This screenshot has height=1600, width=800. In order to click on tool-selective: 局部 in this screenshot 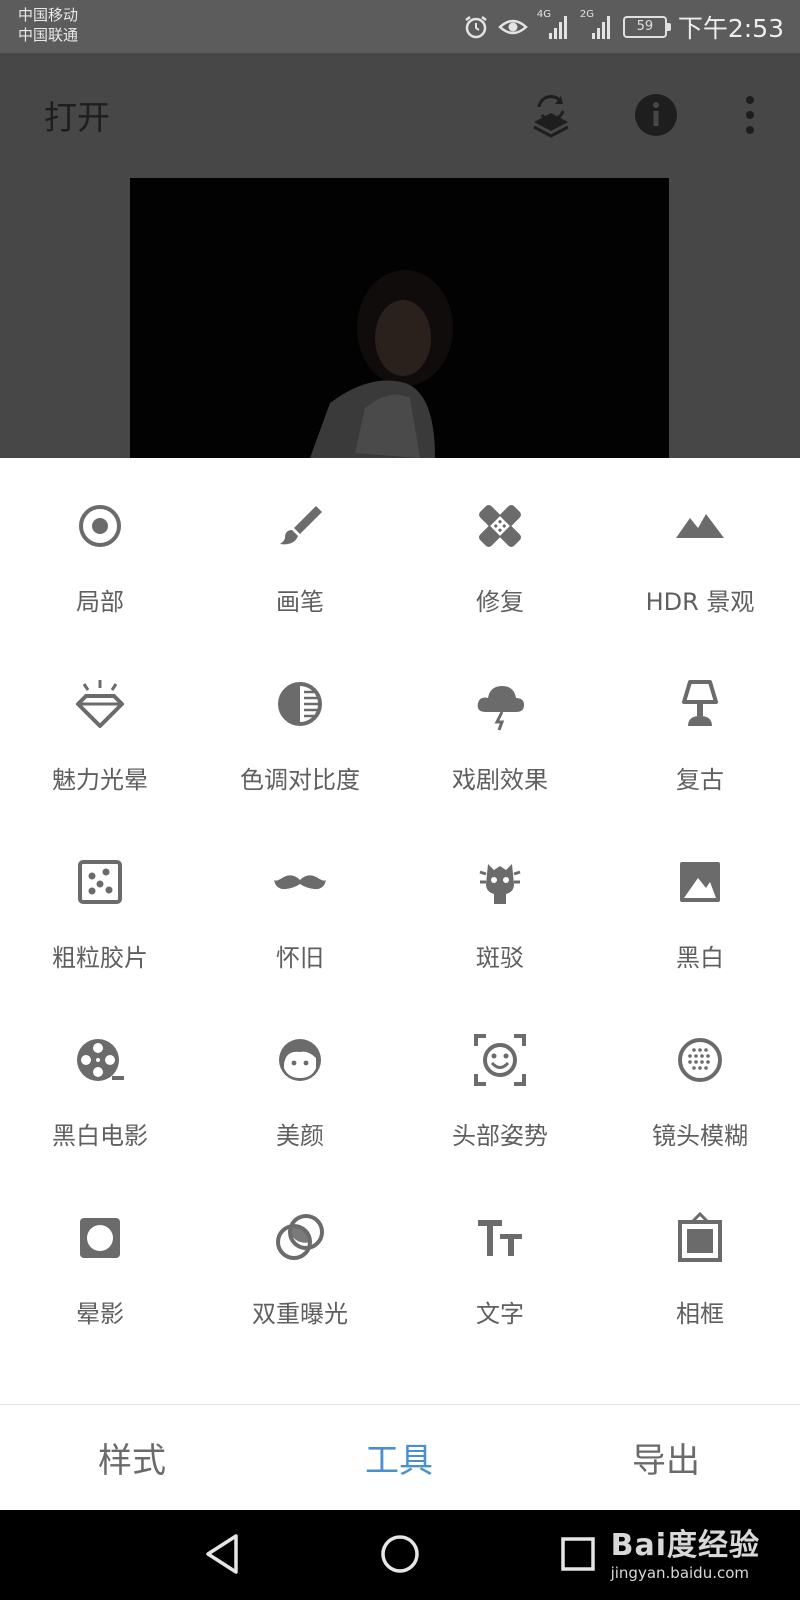, I will do `click(100, 547)`.